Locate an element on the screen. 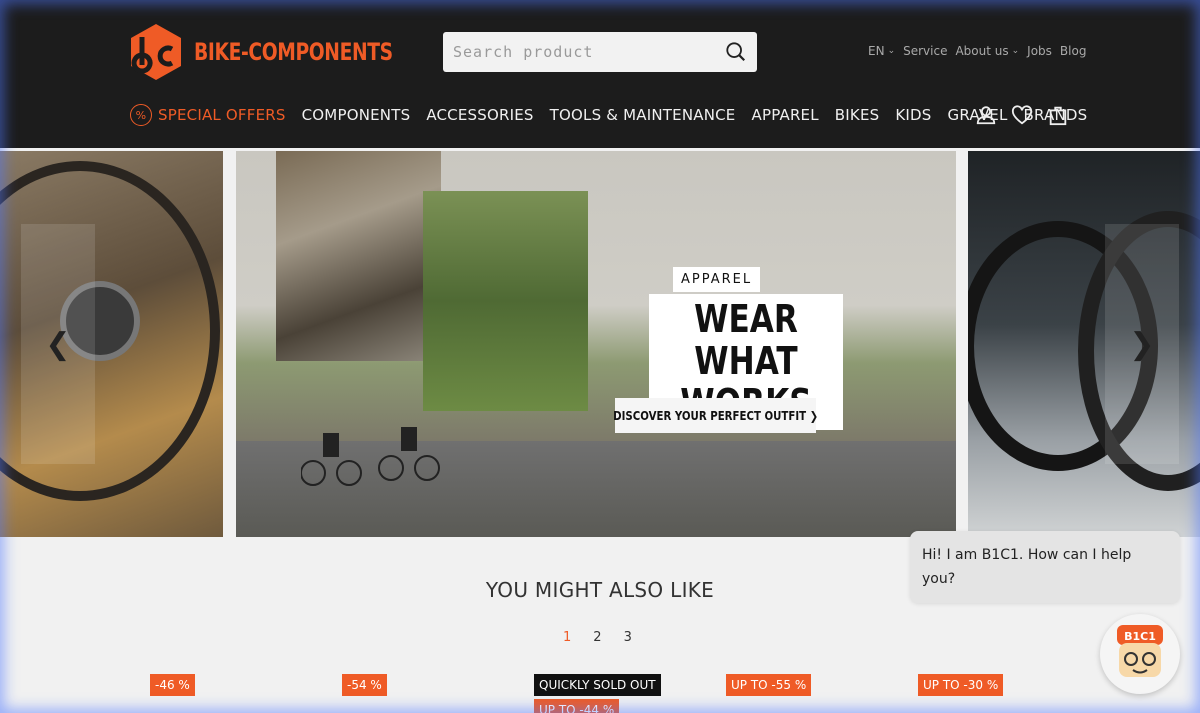 The image size is (1200, 713). discount-badge: UP TO -44 % is located at coordinates (577, 706).